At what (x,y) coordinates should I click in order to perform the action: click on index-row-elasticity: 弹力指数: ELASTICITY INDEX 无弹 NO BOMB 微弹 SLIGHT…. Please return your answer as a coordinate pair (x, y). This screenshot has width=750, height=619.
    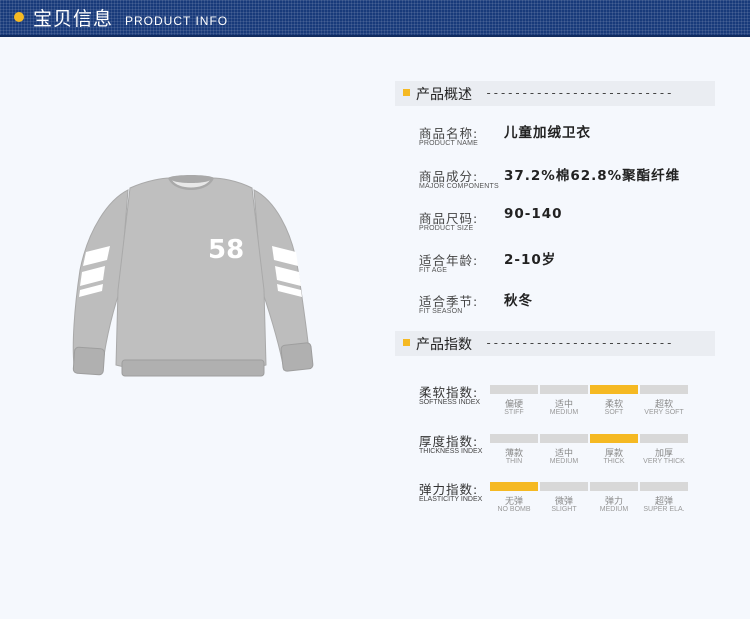
    Looking at the image, I should click on (569, 499).